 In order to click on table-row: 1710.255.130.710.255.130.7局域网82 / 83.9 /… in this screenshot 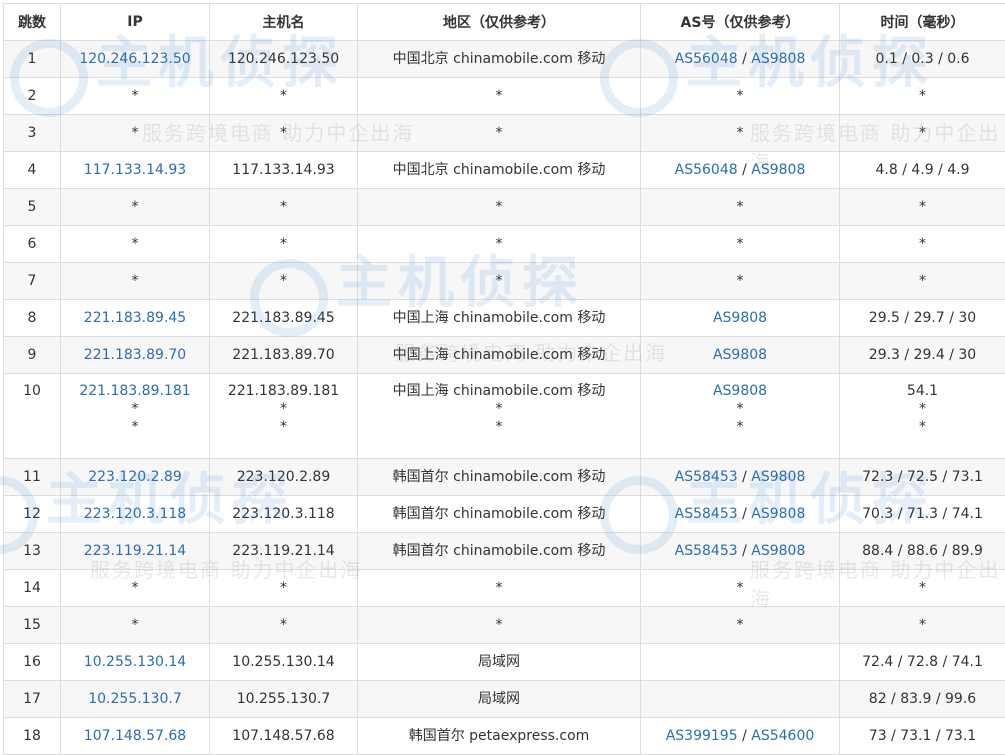, I will do `click(504, 699)`.